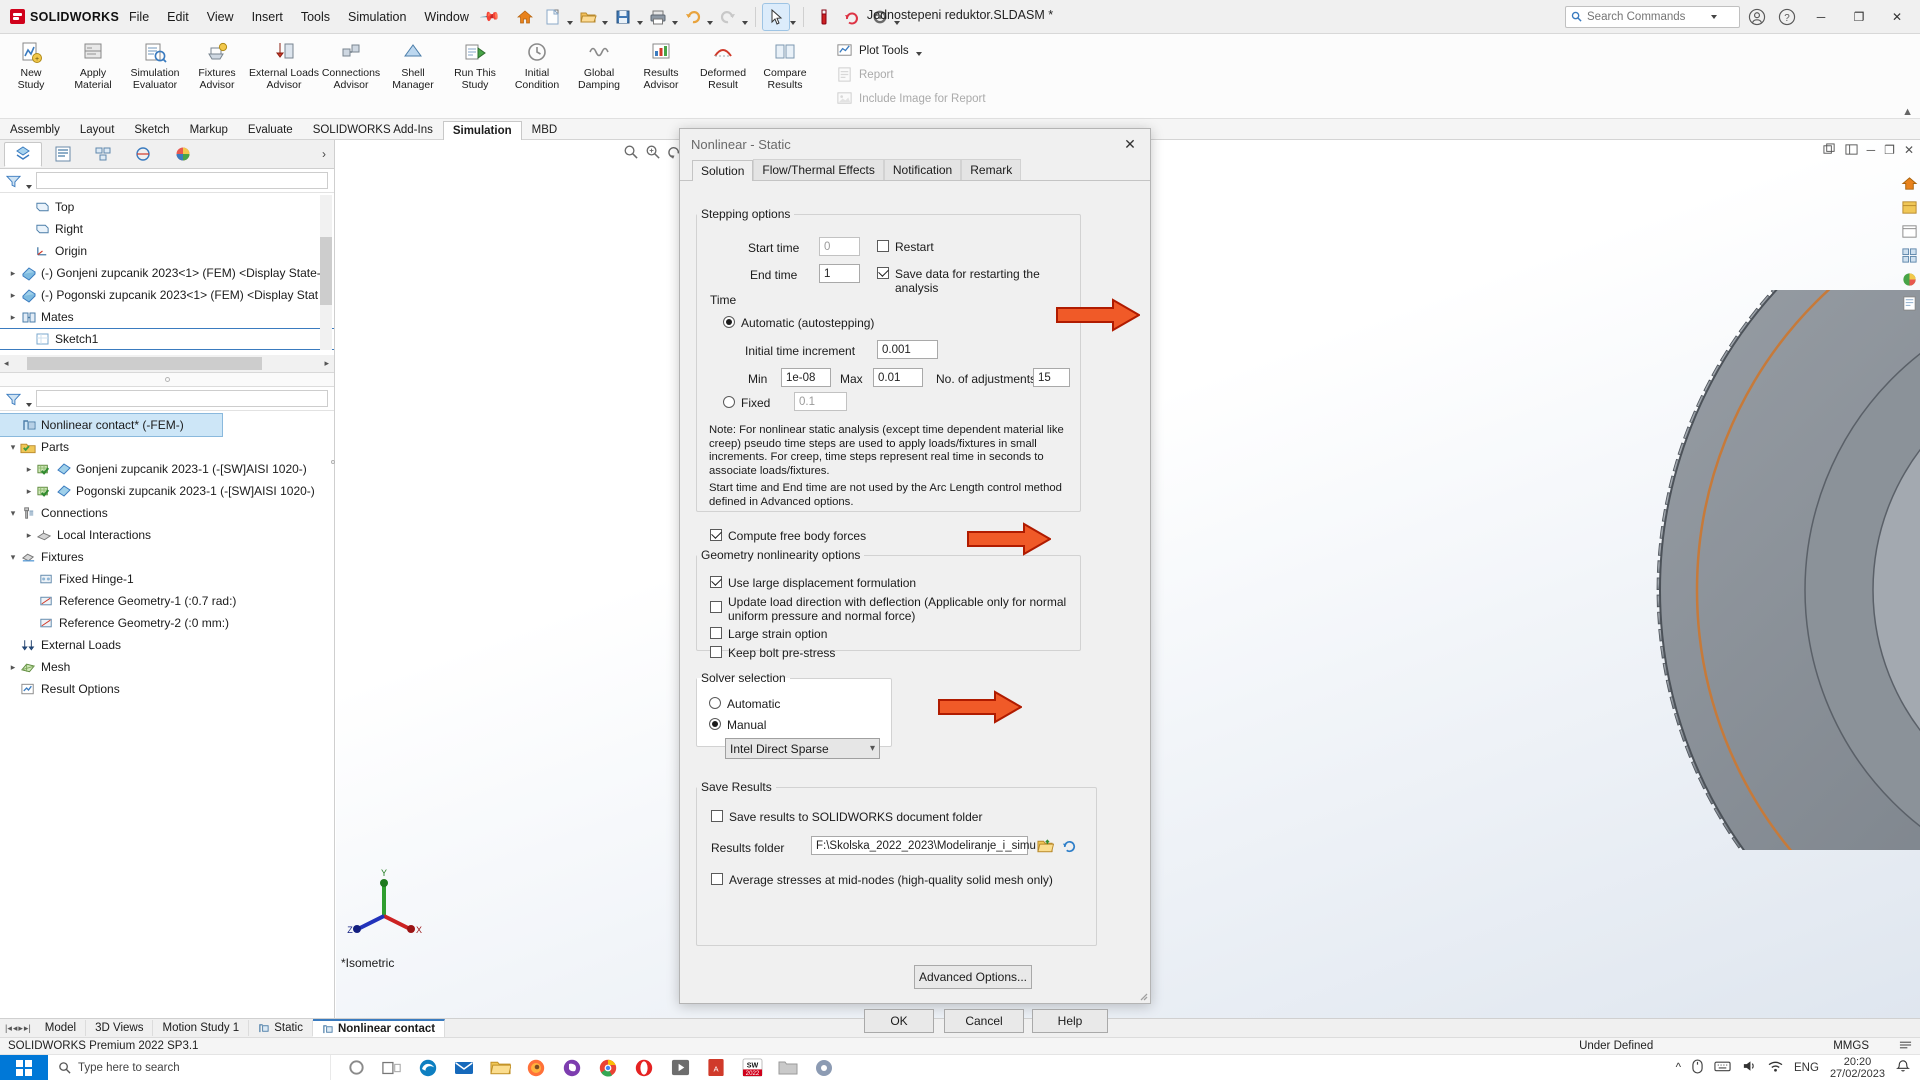 The image size is (1920, 1080). Describe the element at coordinates (776, 16) in the screenshot. I see `select-cursor-icon` at that location.